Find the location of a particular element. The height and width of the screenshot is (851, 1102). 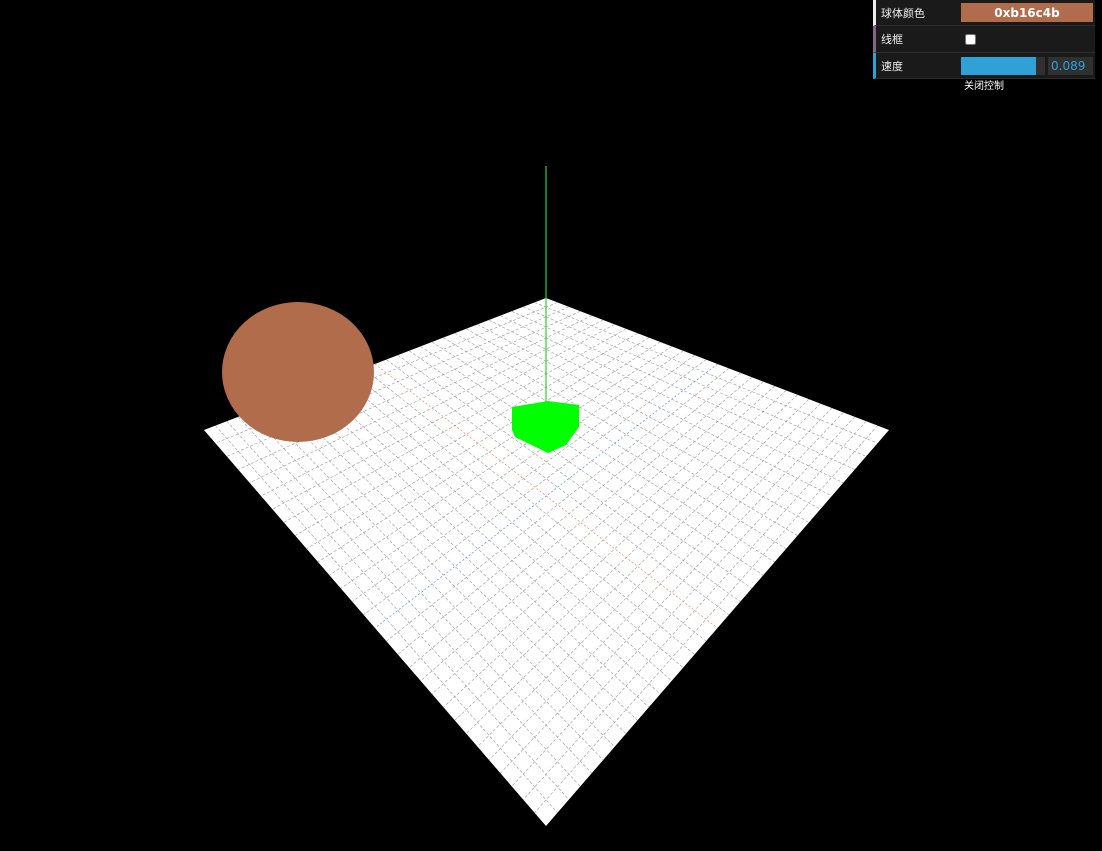

sphere-color-swatch: 0xb16c4b is located at coordinates (1027, 12).